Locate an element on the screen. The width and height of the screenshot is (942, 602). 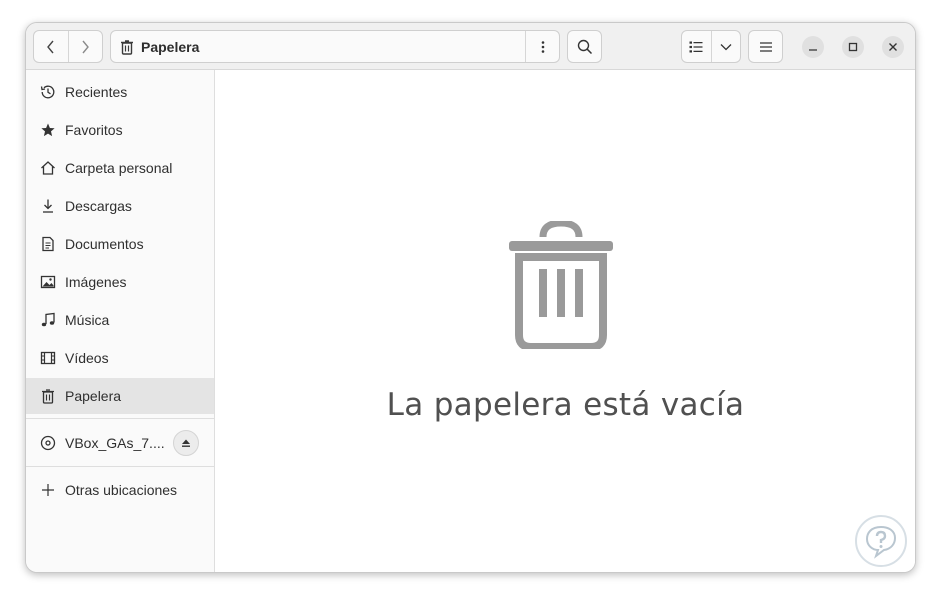
trash-large-icon is located at coordinates (561, 286).